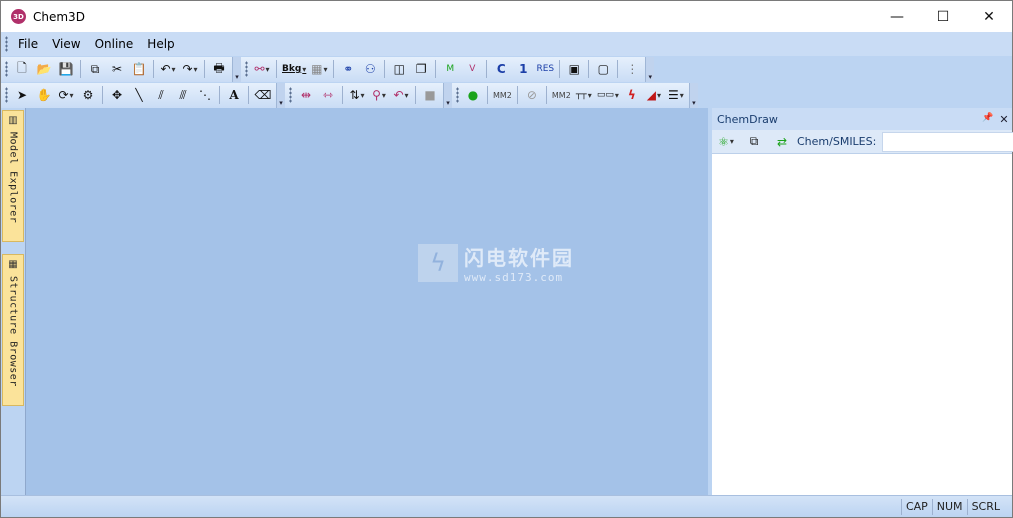  Describe the element at coordinates (438, 263) in the screenshot. I see `watermark-logo-icon: ϟ` at that location.